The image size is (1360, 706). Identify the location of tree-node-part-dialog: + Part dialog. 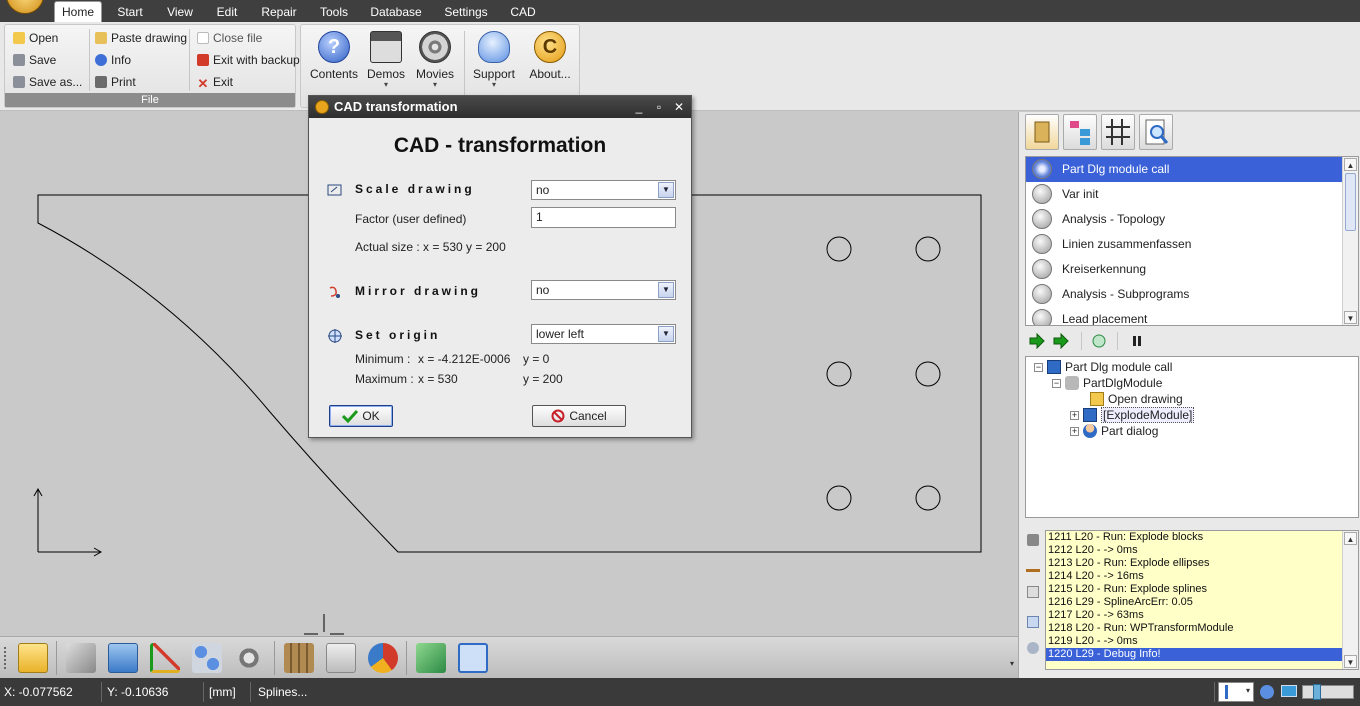
(1114, 431).